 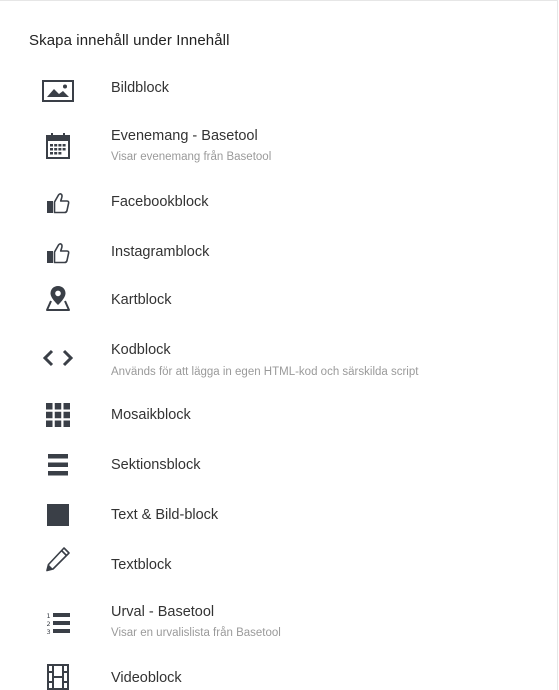 I want to click on block-item-bildblock: Bildblock, so click(x=278, y=91).